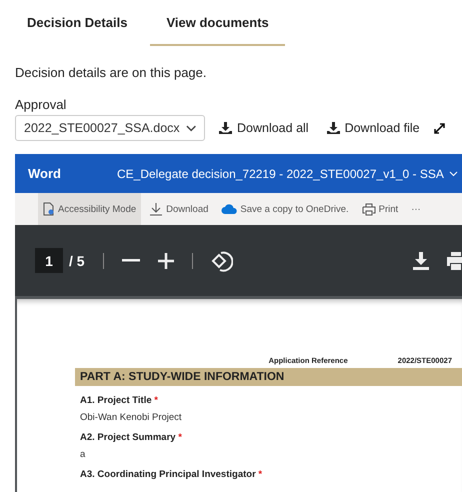 Image resolution: width=462 pixels, height=492 pixels. I want to click on zoom-out-icon, so click(131, 260).